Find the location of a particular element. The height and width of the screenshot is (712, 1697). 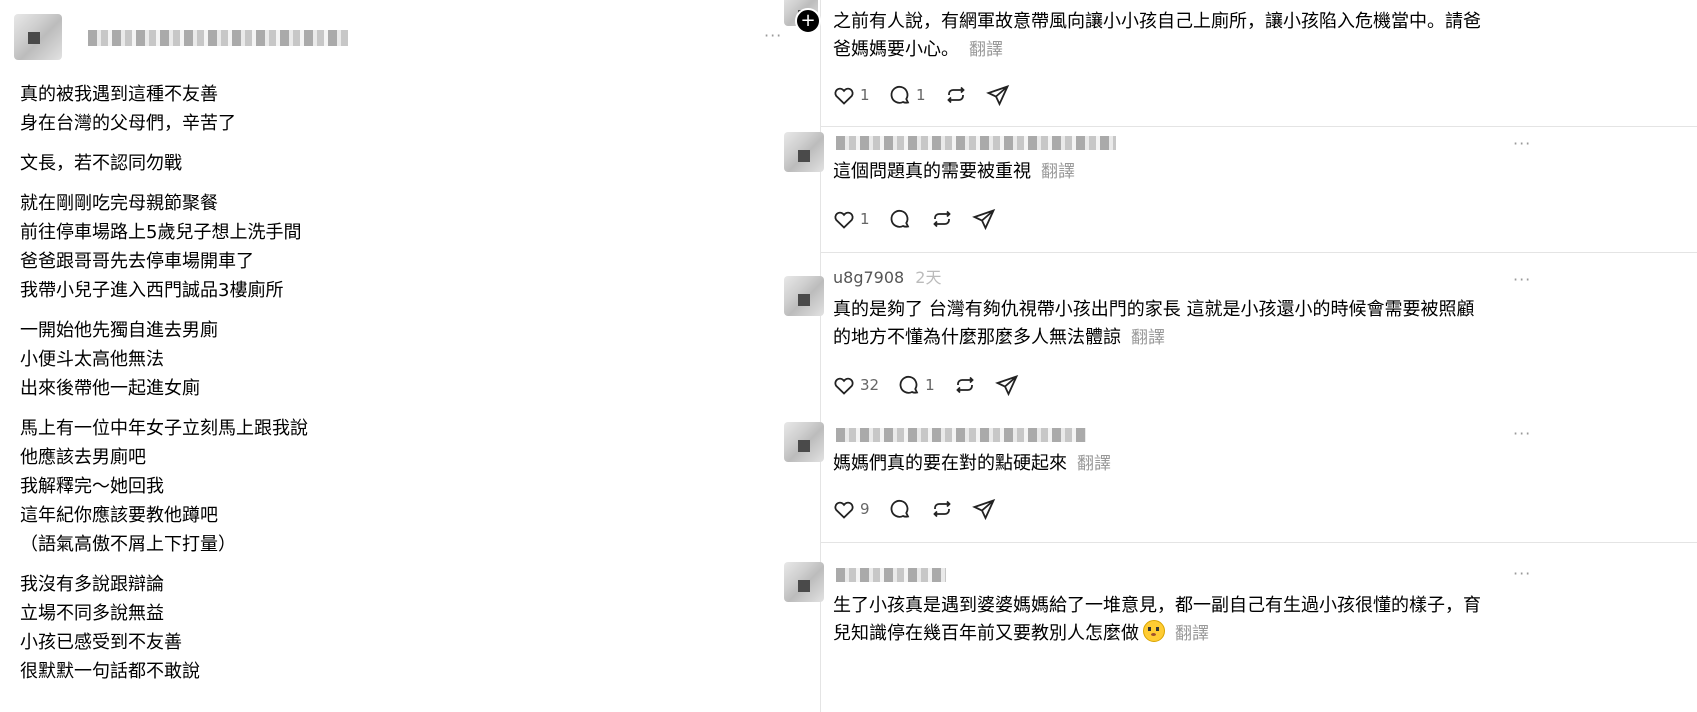

comment-4-text: 媽媽們真的要在對的點硬起來 翻譯 is located at coordinates (972, 463).